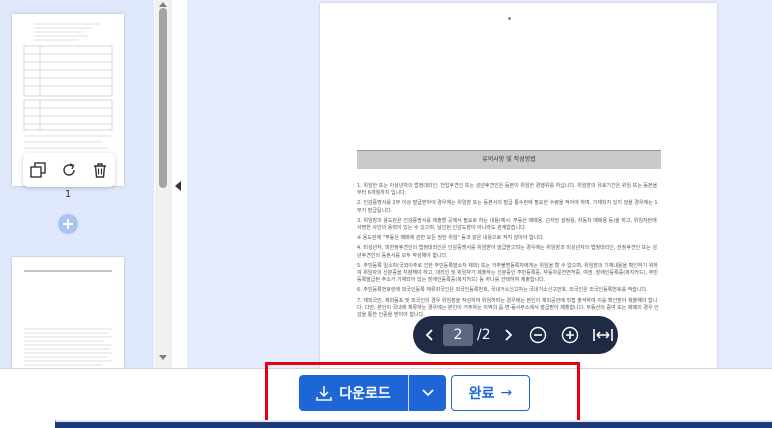 The image size is (772, 428). What do you see at coordinates (178, 186) in the screenshot?
I see `collapse-panel-icon` at bounding box center [178, 186].